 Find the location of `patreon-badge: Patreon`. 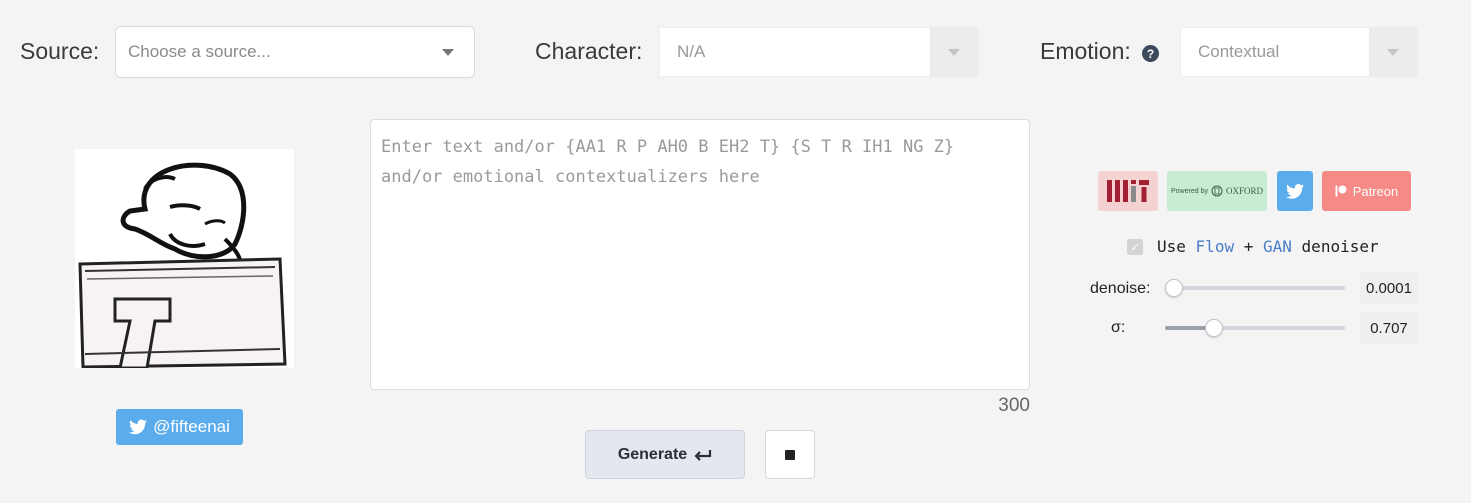

patreon-badge: Patreon is located at coordinates (1366, 191).